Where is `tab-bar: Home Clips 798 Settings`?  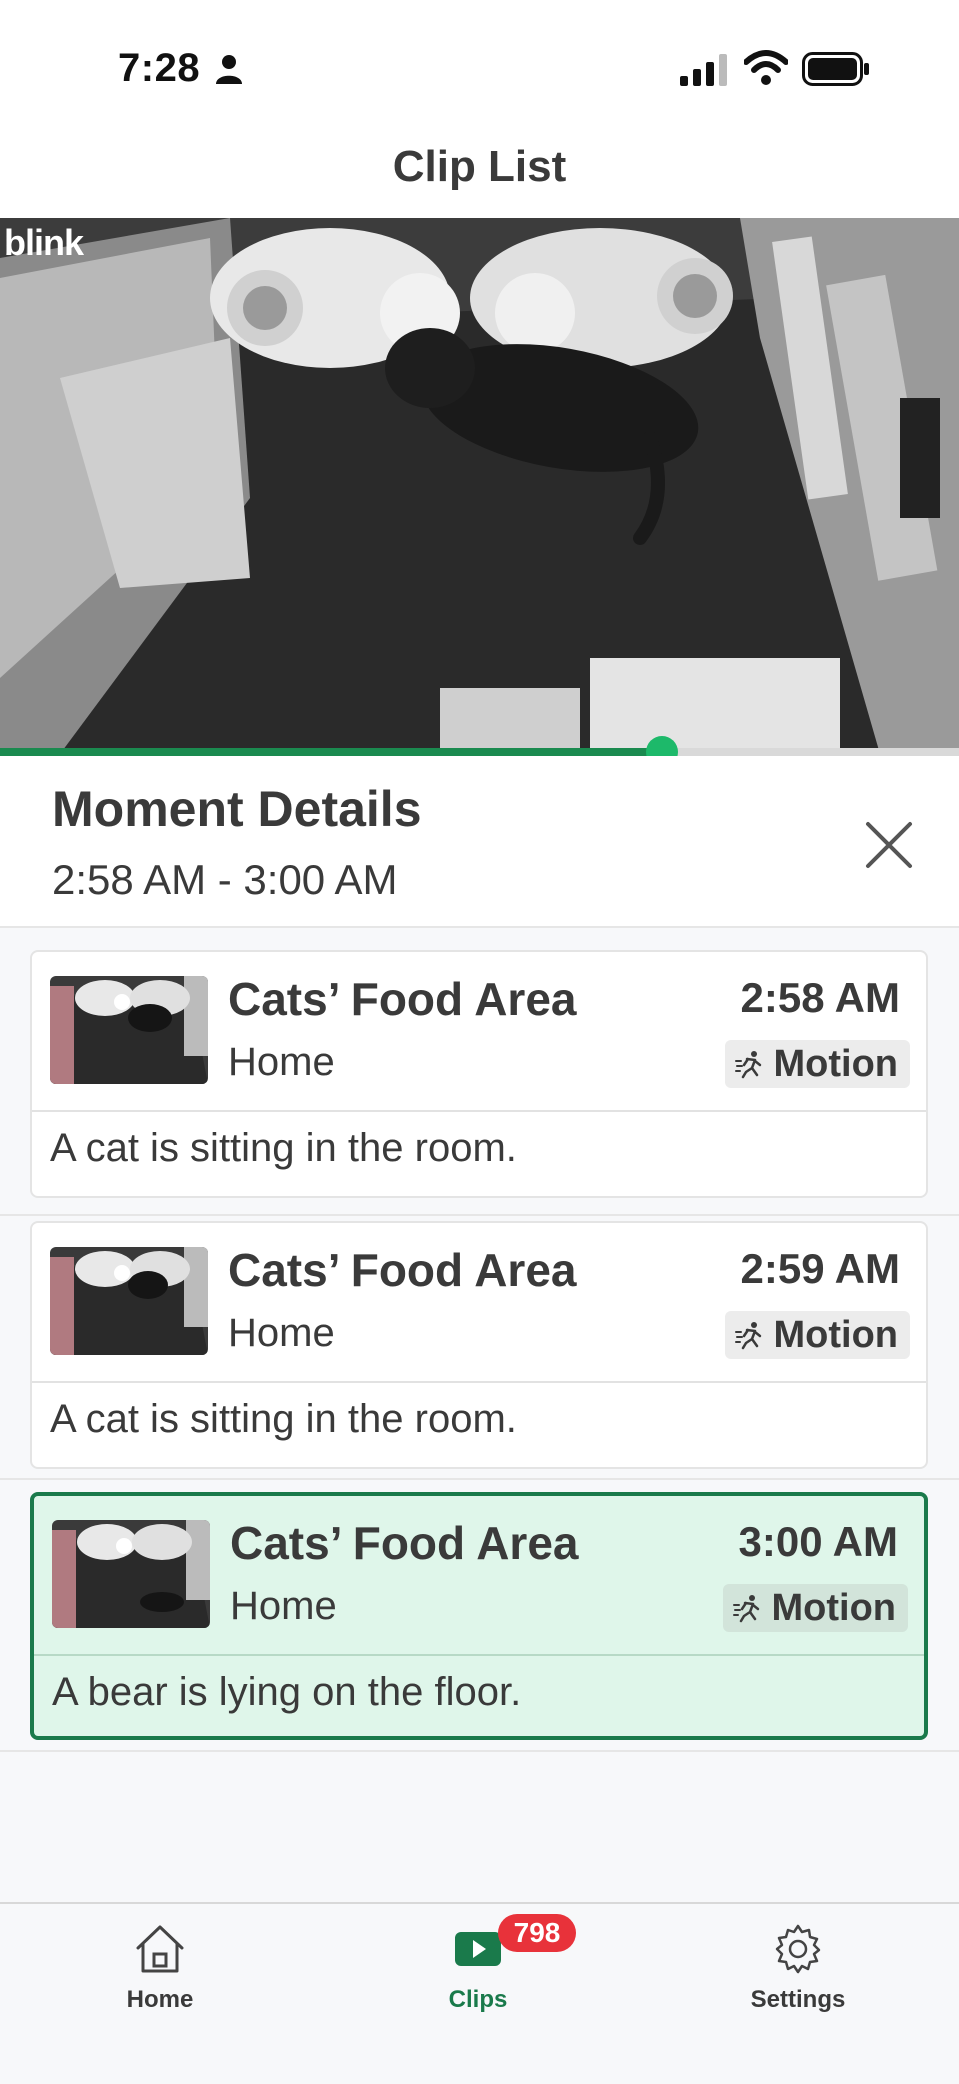 tab-bar: Home Clips 798 Settings is located at coordinates (479, 1993).